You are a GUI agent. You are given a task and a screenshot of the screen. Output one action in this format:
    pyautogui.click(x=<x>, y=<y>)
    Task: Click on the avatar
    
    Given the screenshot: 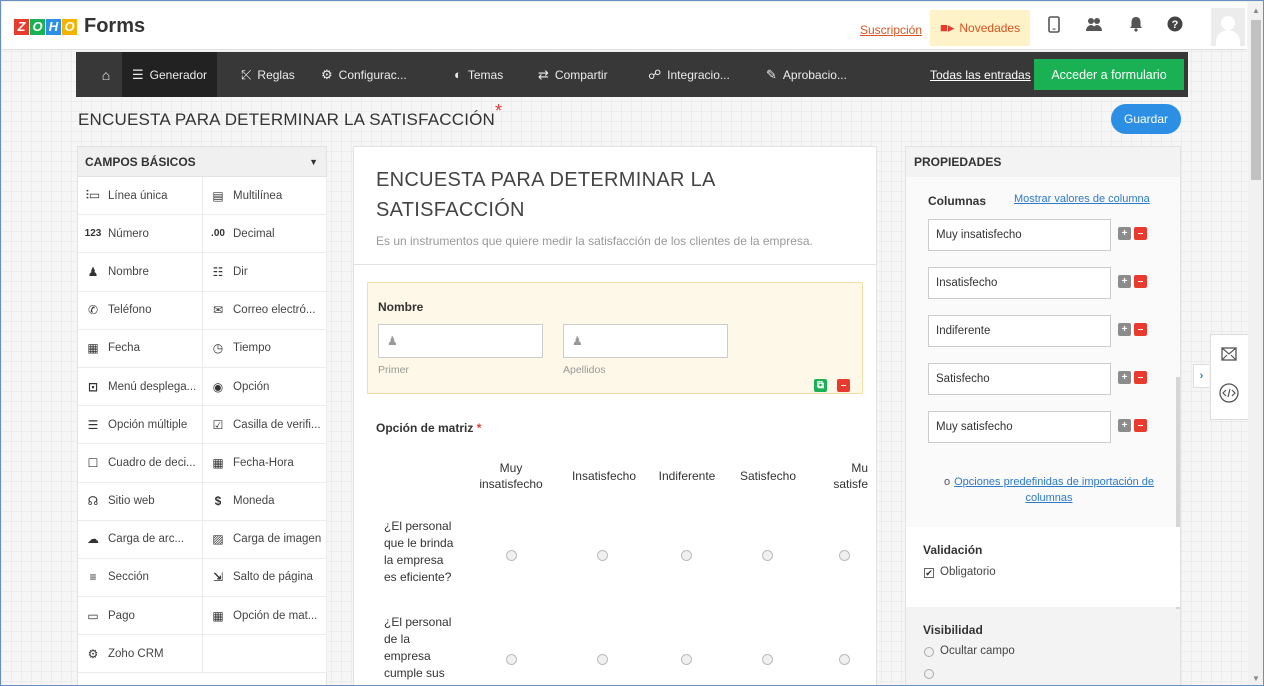 What is the action you would take?
    pyautogui.click(x=1228, y=27)
    